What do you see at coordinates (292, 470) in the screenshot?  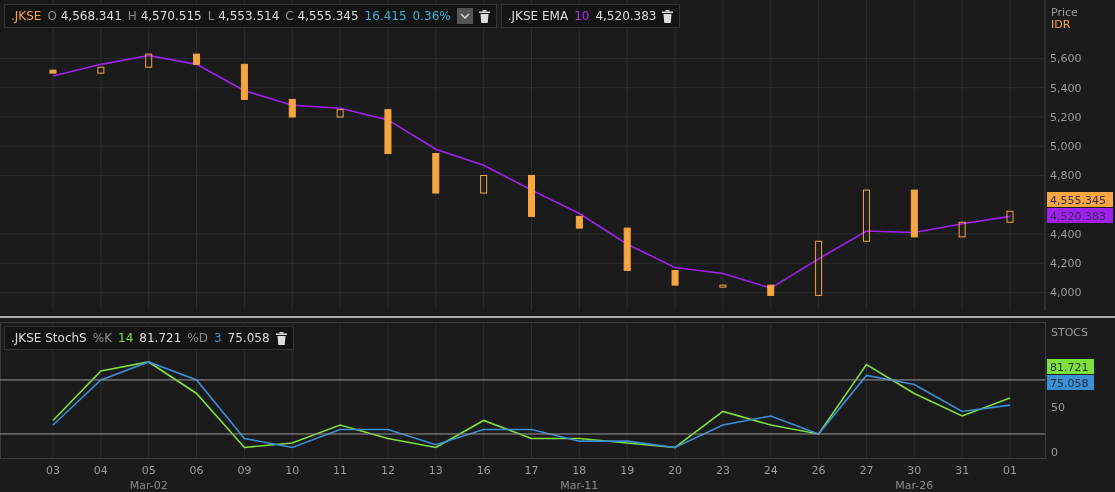 I see `date-label: 10` at bounding box center [292, 470].